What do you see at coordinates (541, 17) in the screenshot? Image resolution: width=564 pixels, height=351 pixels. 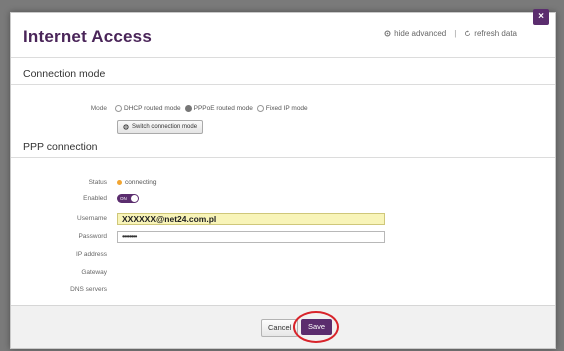 I see `close-button: ×` at bounding box center [541, 17].